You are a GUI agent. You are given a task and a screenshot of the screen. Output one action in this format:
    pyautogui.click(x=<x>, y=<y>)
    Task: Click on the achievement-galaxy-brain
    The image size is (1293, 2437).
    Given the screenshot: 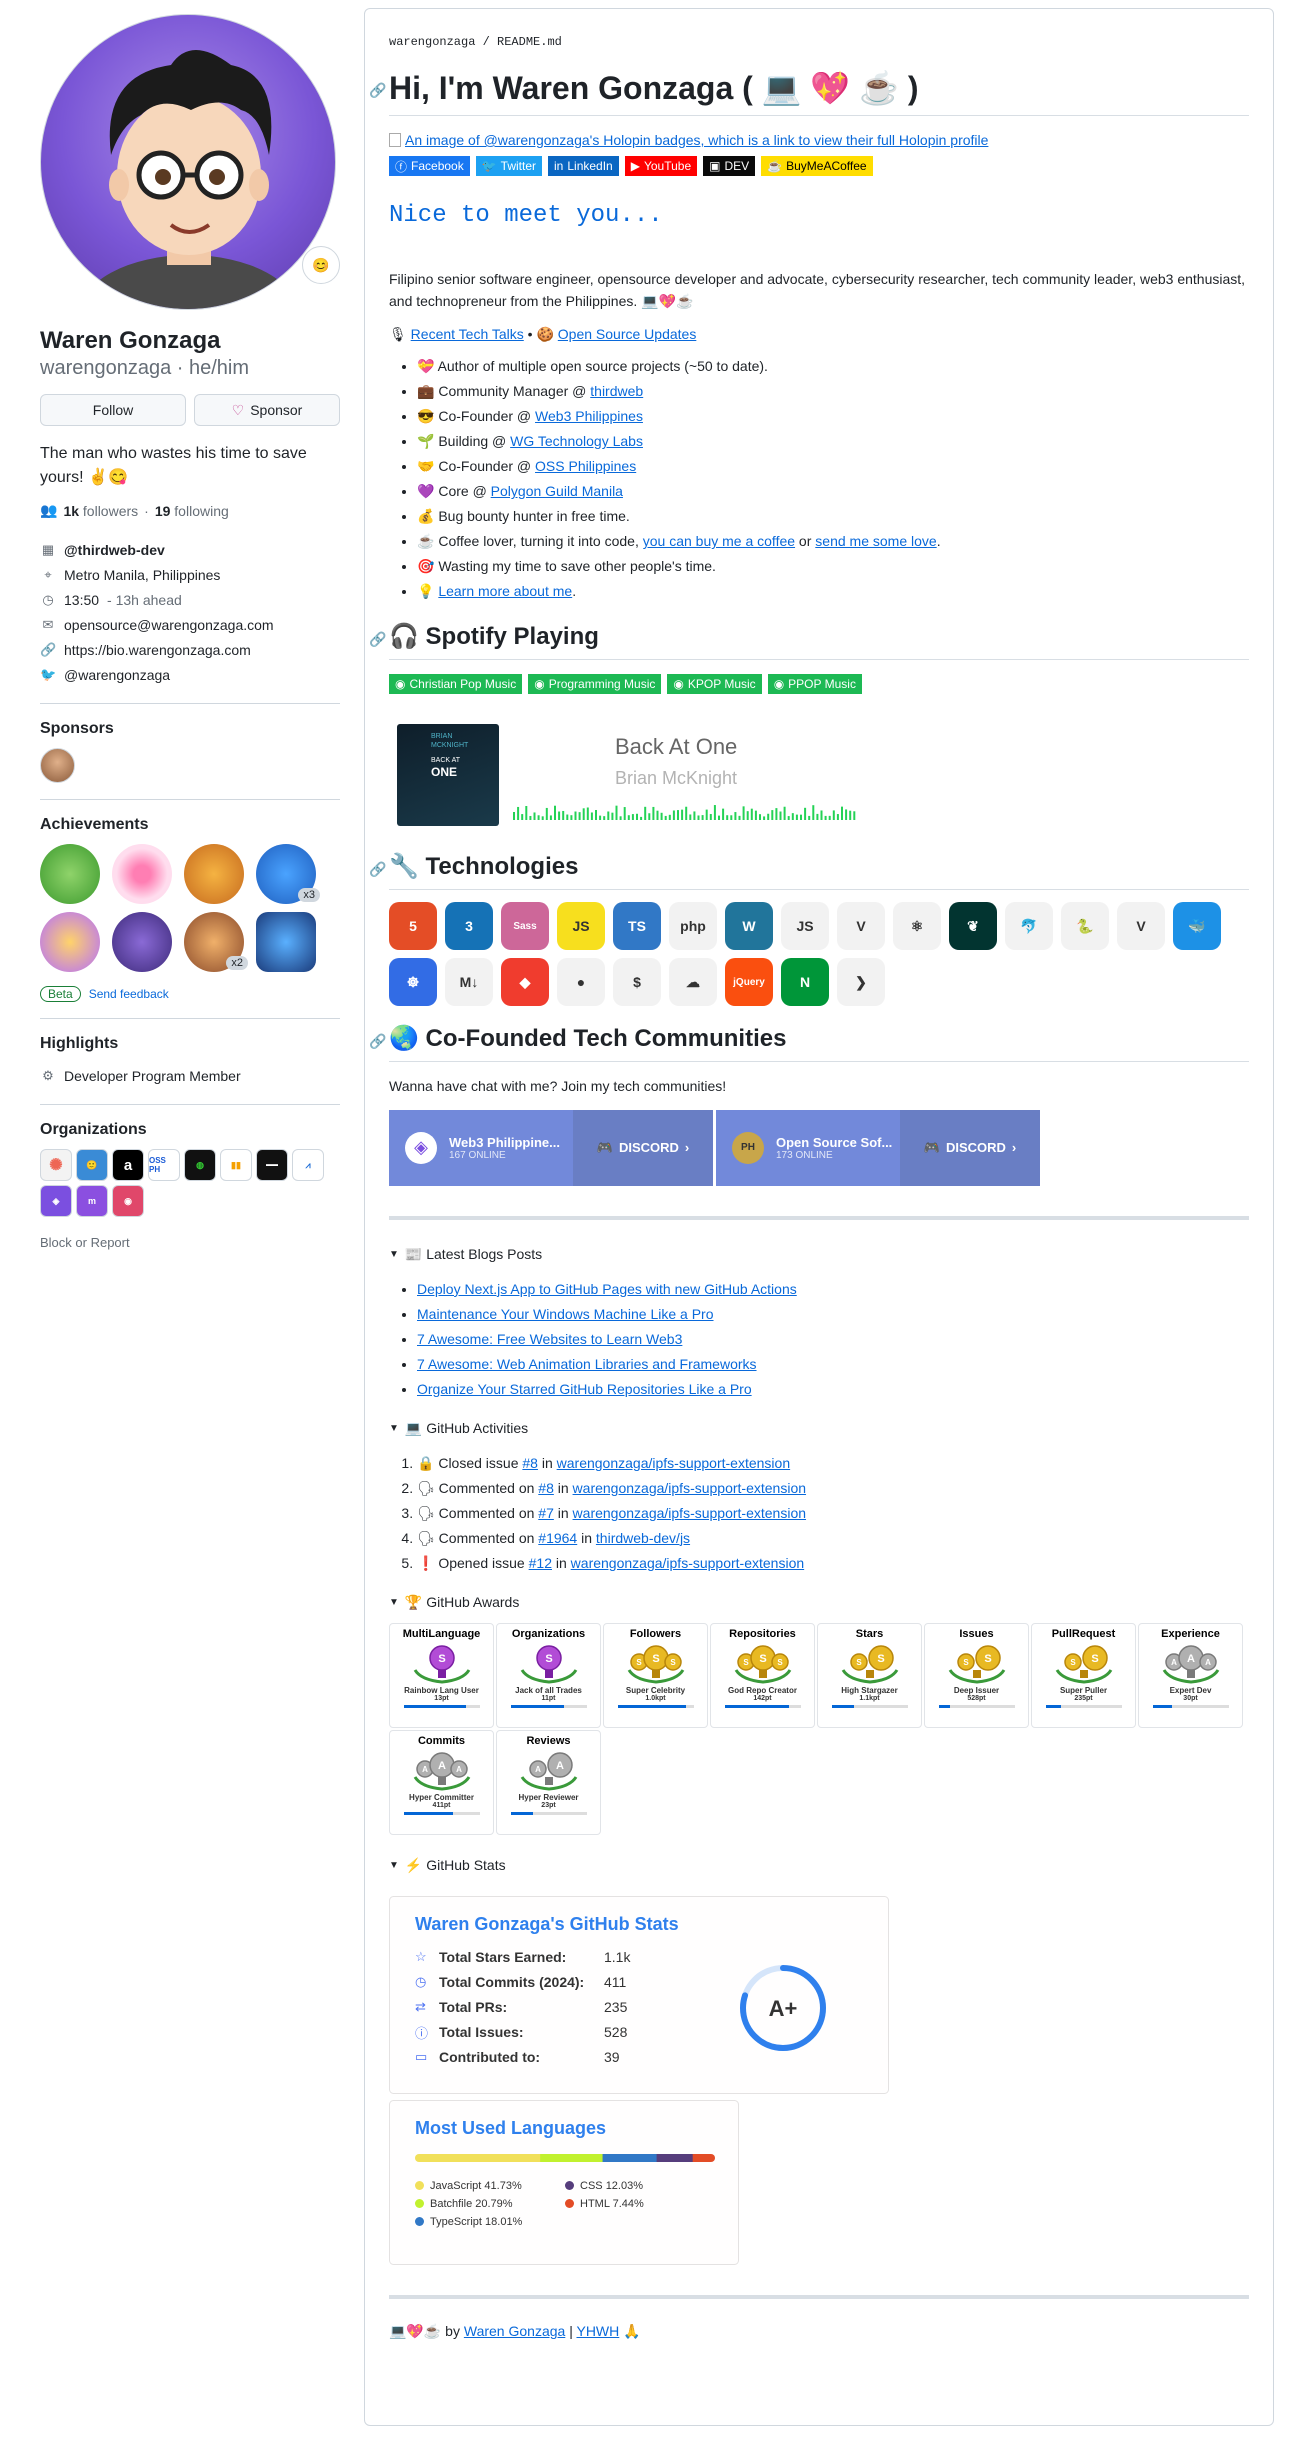 What is the action you would take?
    pyautogui.click(x=142, y=942)
    